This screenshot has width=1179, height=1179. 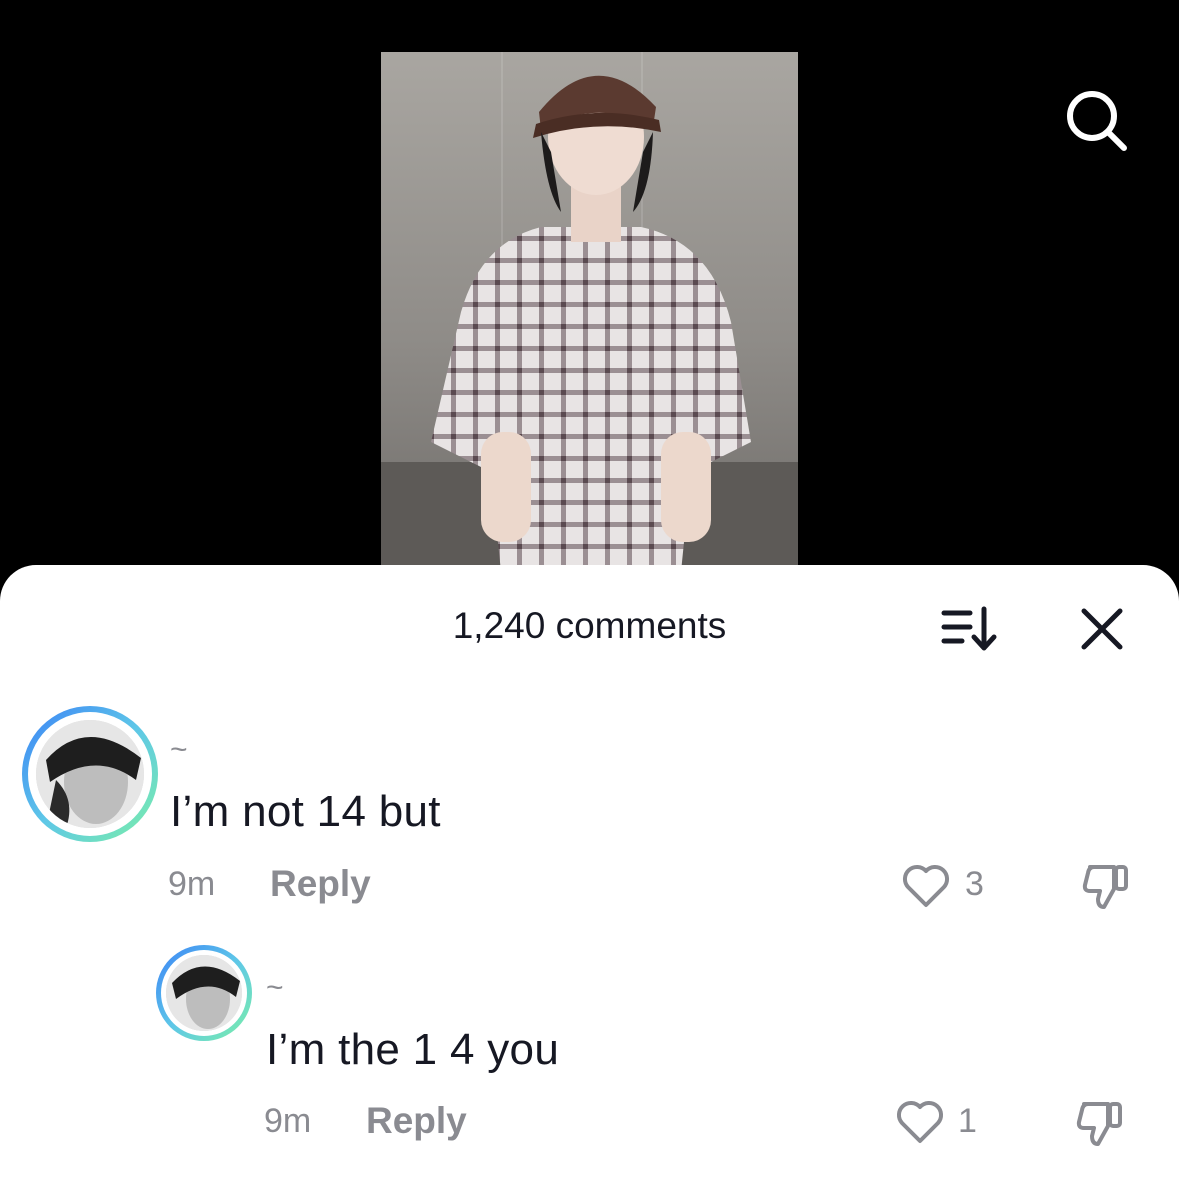 I want to click on close-icon, so click(x=1102, y=629).